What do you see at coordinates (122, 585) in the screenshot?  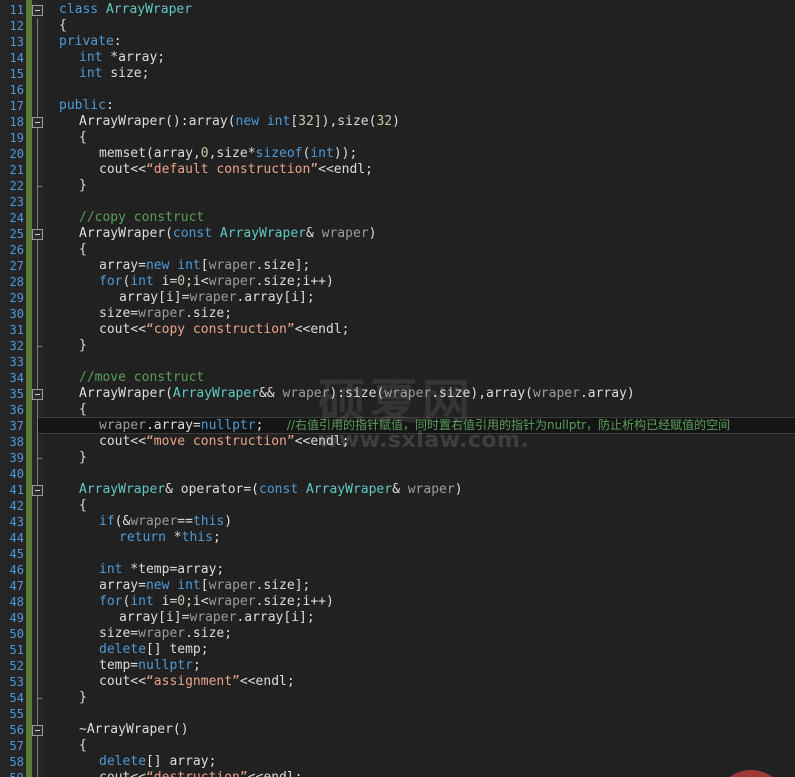 I see `code-token-pln: array=` at bounding box center [122, 585].